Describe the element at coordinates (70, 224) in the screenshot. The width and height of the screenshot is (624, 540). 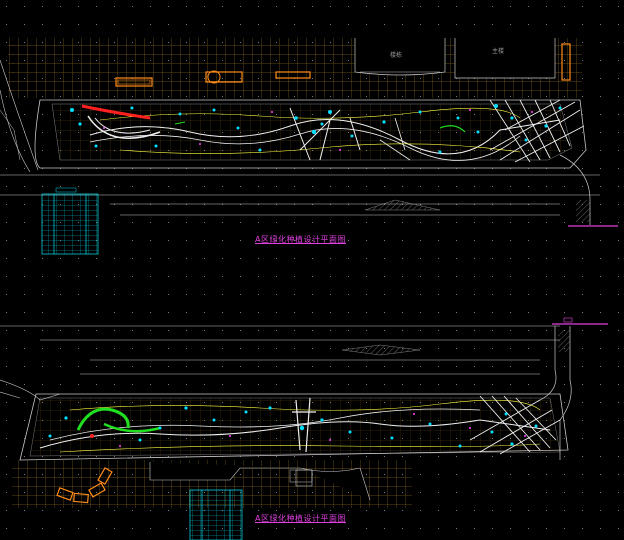
I see `top-plant-schedule-table` at that location.